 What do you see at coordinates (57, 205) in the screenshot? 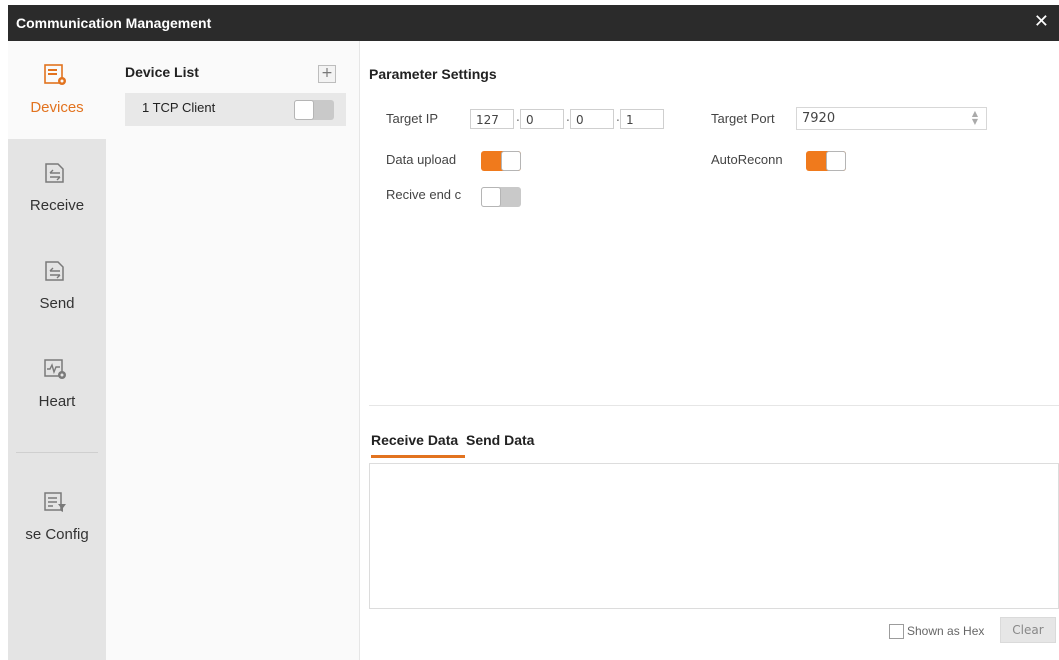
I see `nav-label-receive: Receive` at bounding box center [57, 205].